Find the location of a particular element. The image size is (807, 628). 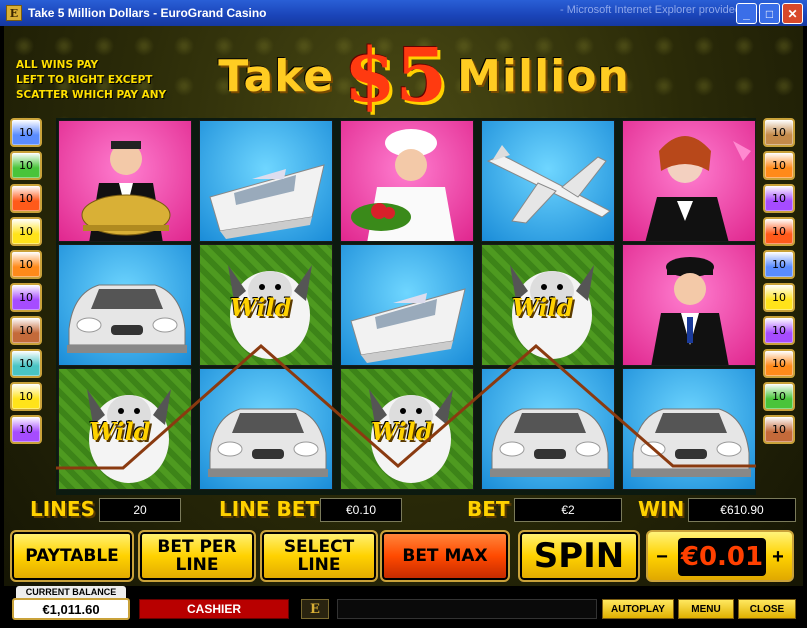

bet-label: BET is located at coordinates (488, 509).